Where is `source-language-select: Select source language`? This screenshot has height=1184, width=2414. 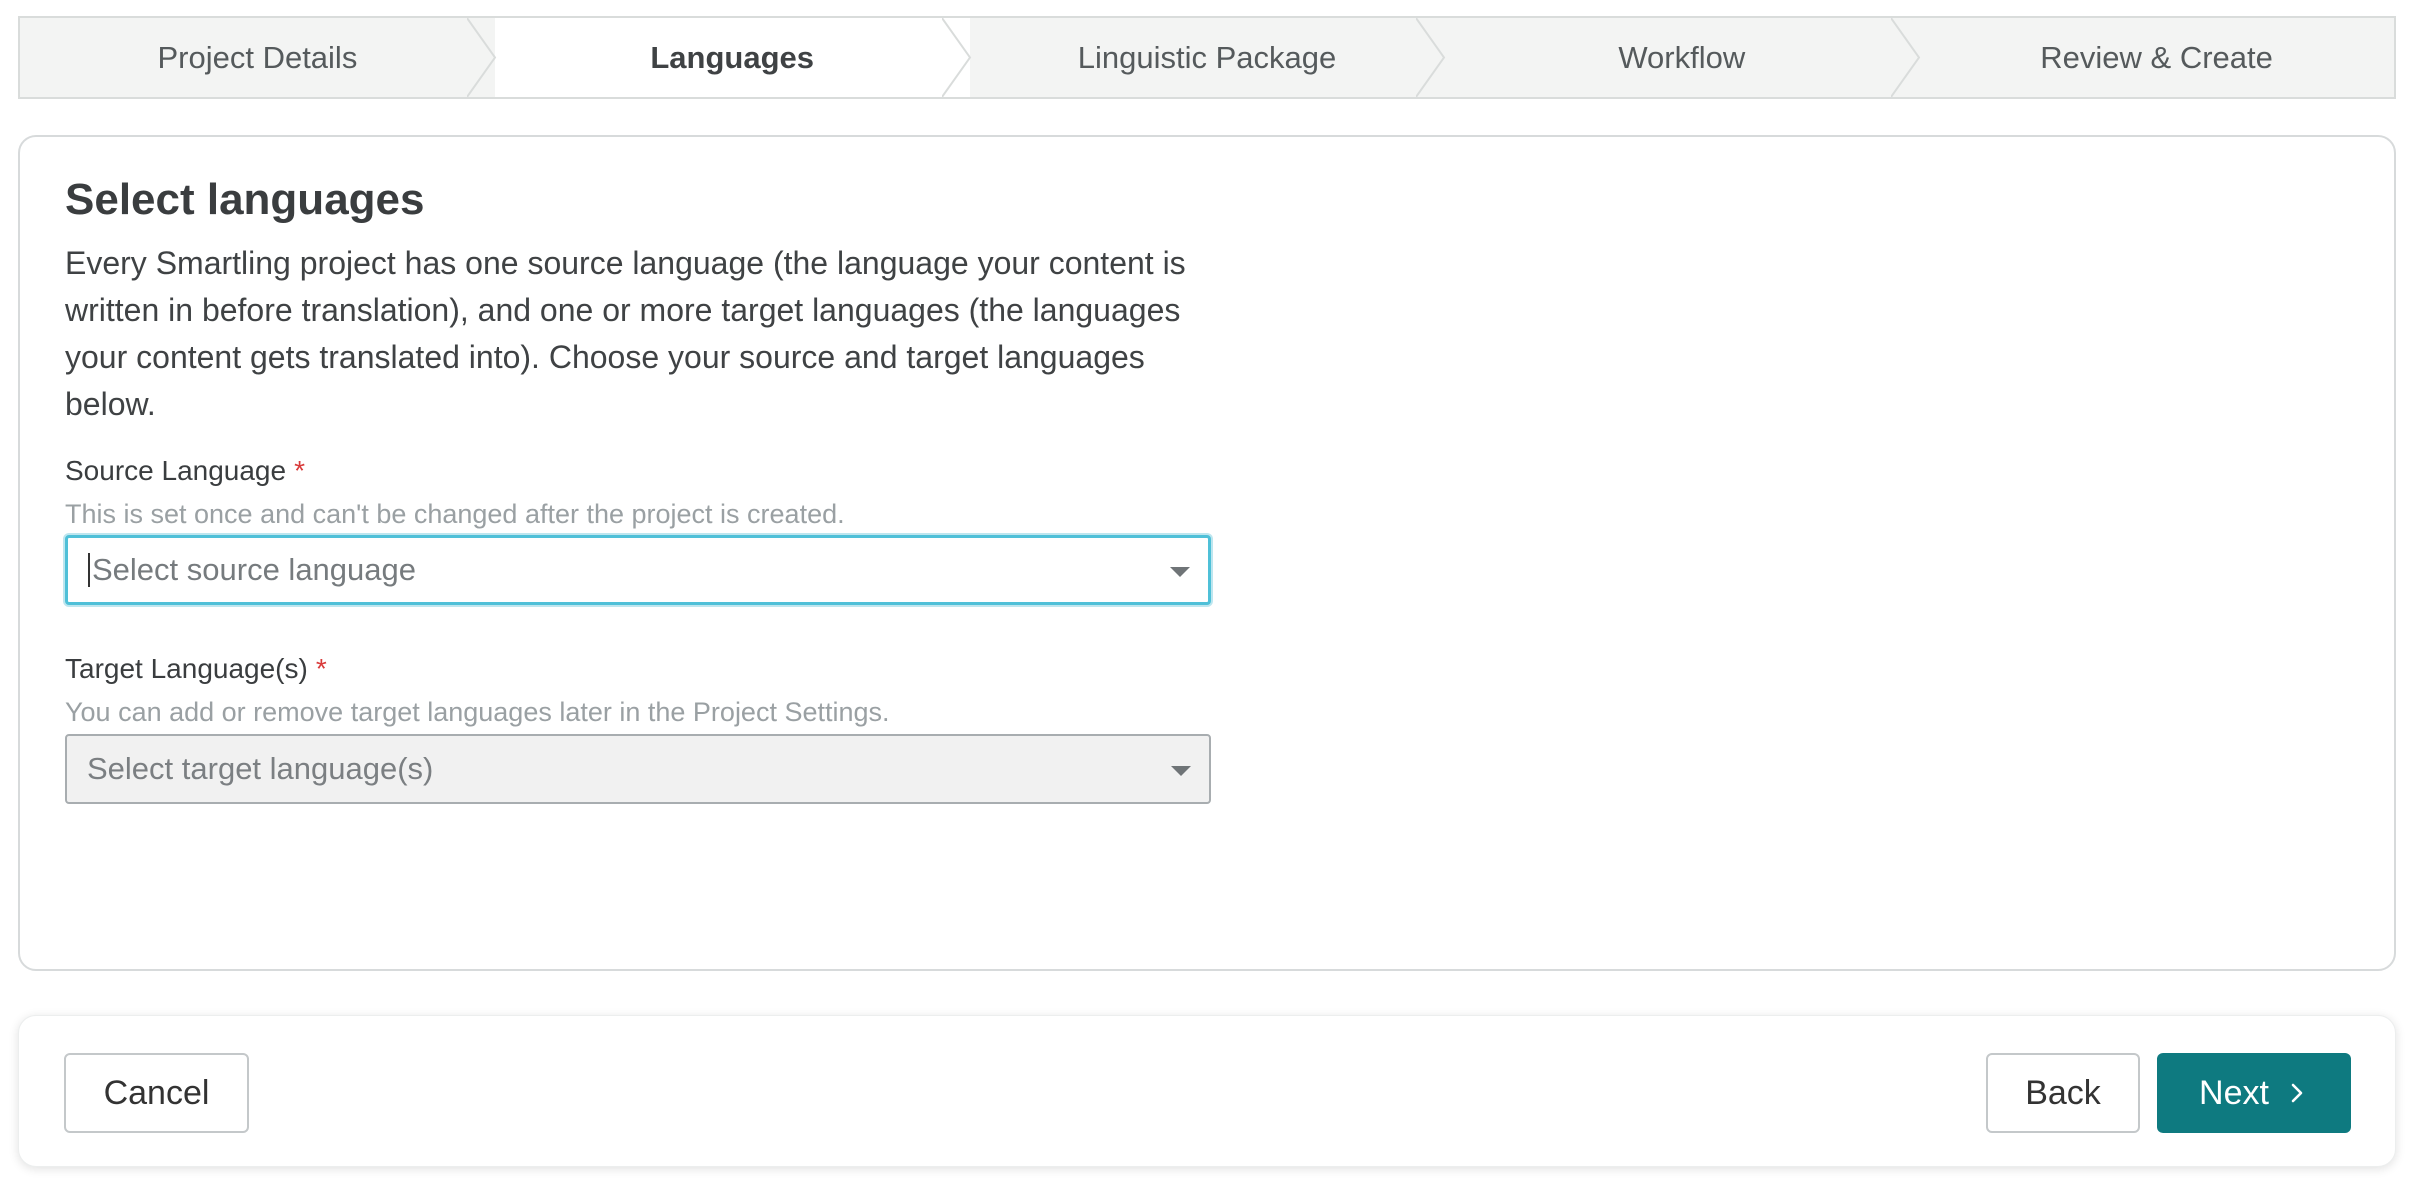 source-language-select: Select source language is located at coordinates (638, 570).